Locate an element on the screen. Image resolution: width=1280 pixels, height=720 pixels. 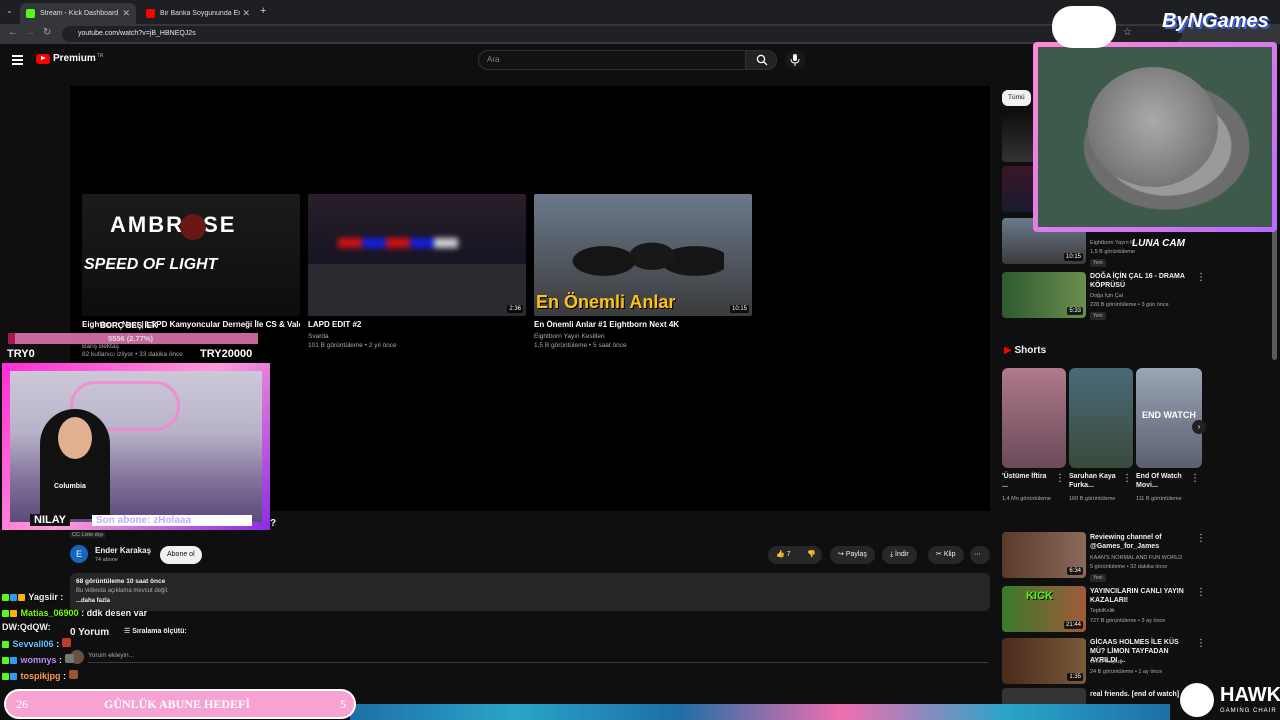
description-stats: 68 görüntüleme 10 saat önce is located at coordinates (121, 581).